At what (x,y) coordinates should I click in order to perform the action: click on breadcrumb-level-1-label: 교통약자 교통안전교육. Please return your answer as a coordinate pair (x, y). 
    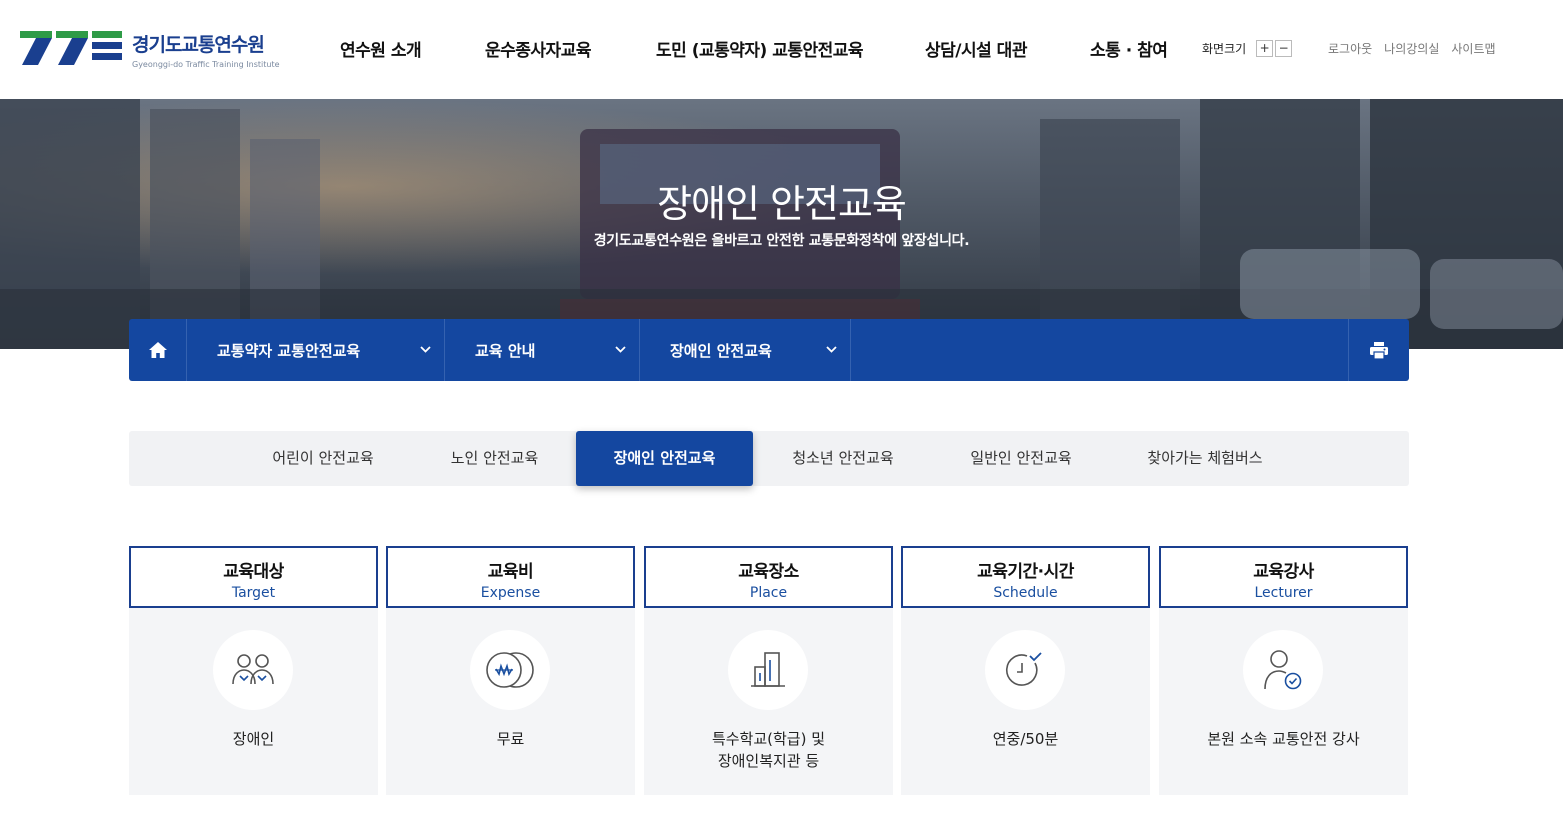
    Looking at the image, I should click on (289, 350).